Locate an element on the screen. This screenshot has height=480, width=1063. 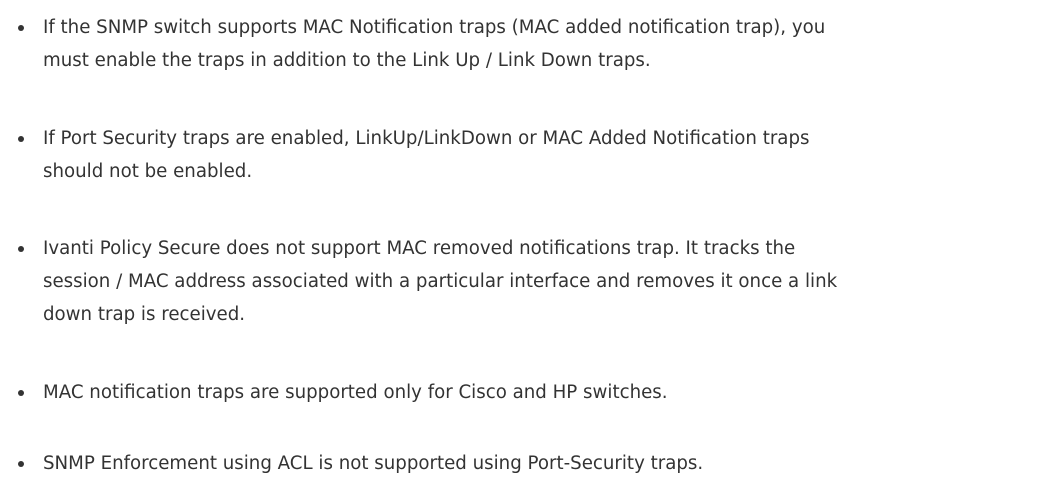
list-item-line: down trap is received. is located at coordinates (144, 314).